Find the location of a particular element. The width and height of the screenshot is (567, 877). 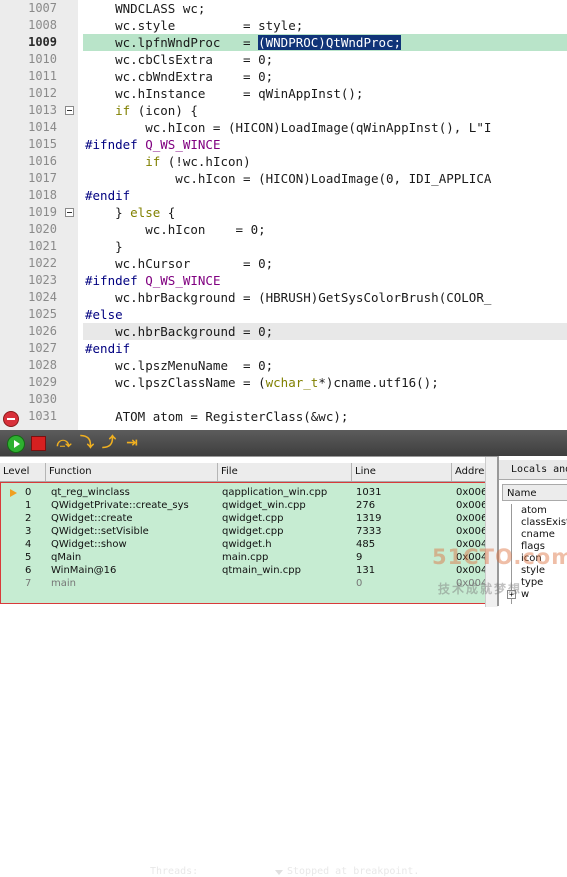

frame-function: QWidget::create is located at coordinates (92, 518).